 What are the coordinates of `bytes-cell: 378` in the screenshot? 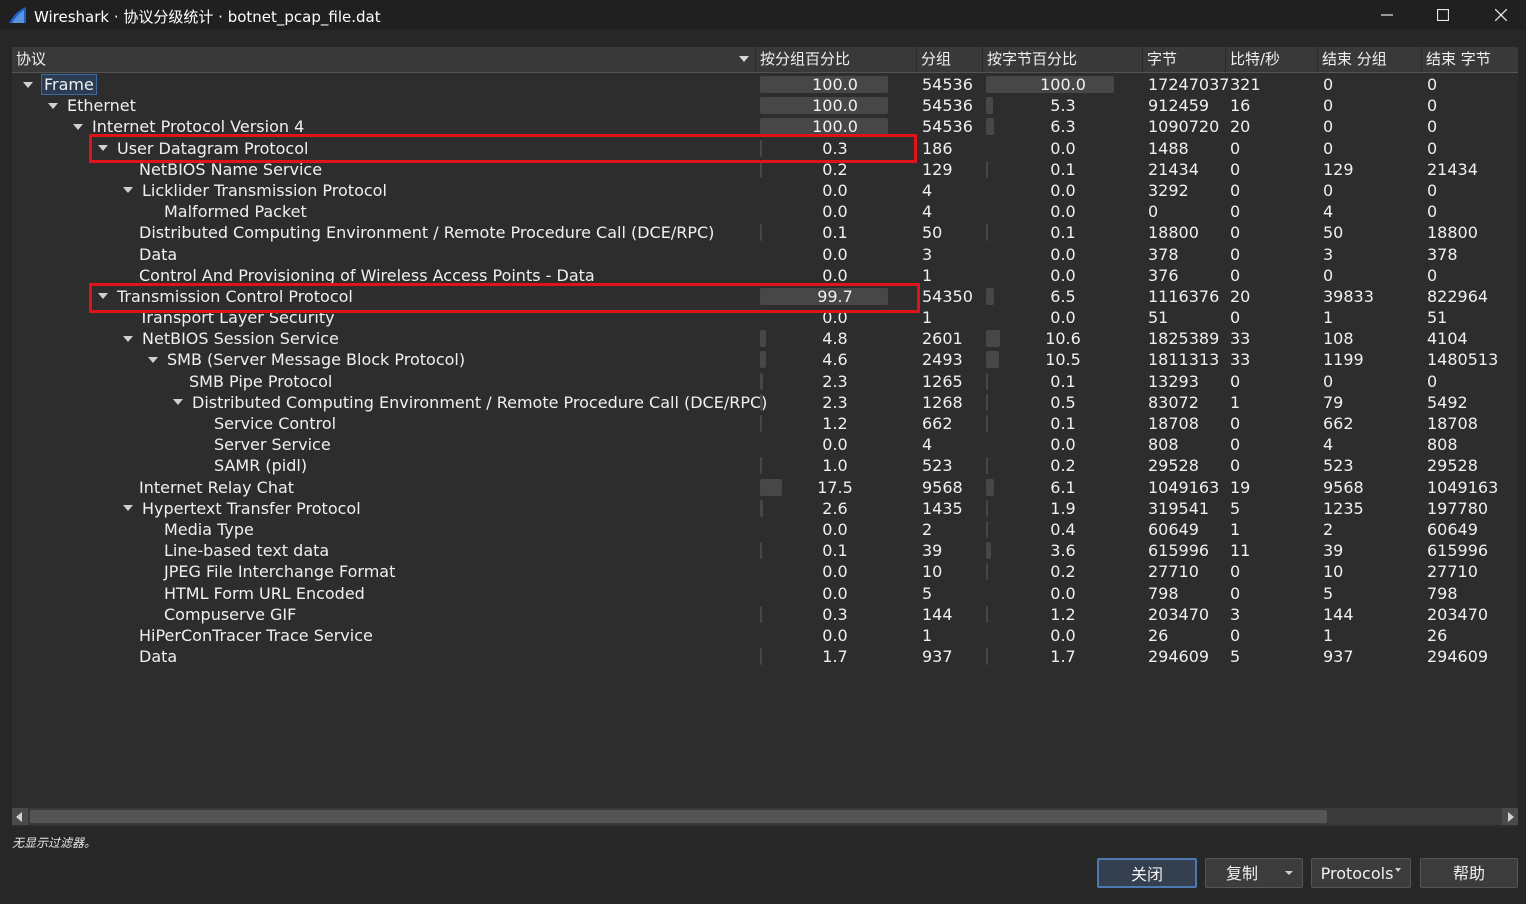 It's located at (1163, 254).